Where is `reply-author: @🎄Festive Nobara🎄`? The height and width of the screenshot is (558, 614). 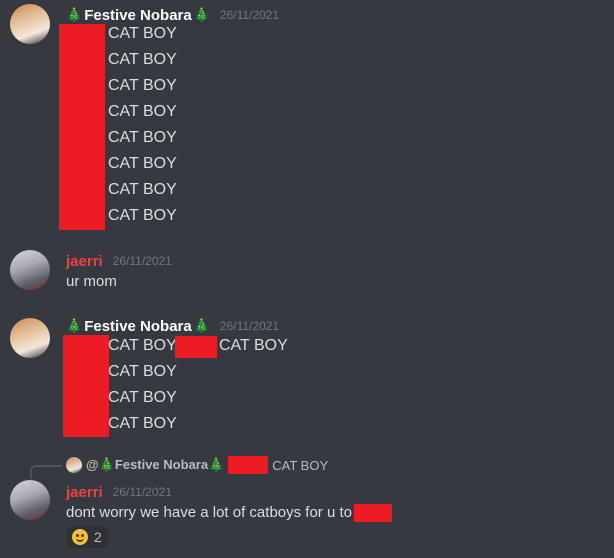 reply-author: @🎄Festive Nobara🎄 is located at coordinates (155, 465).